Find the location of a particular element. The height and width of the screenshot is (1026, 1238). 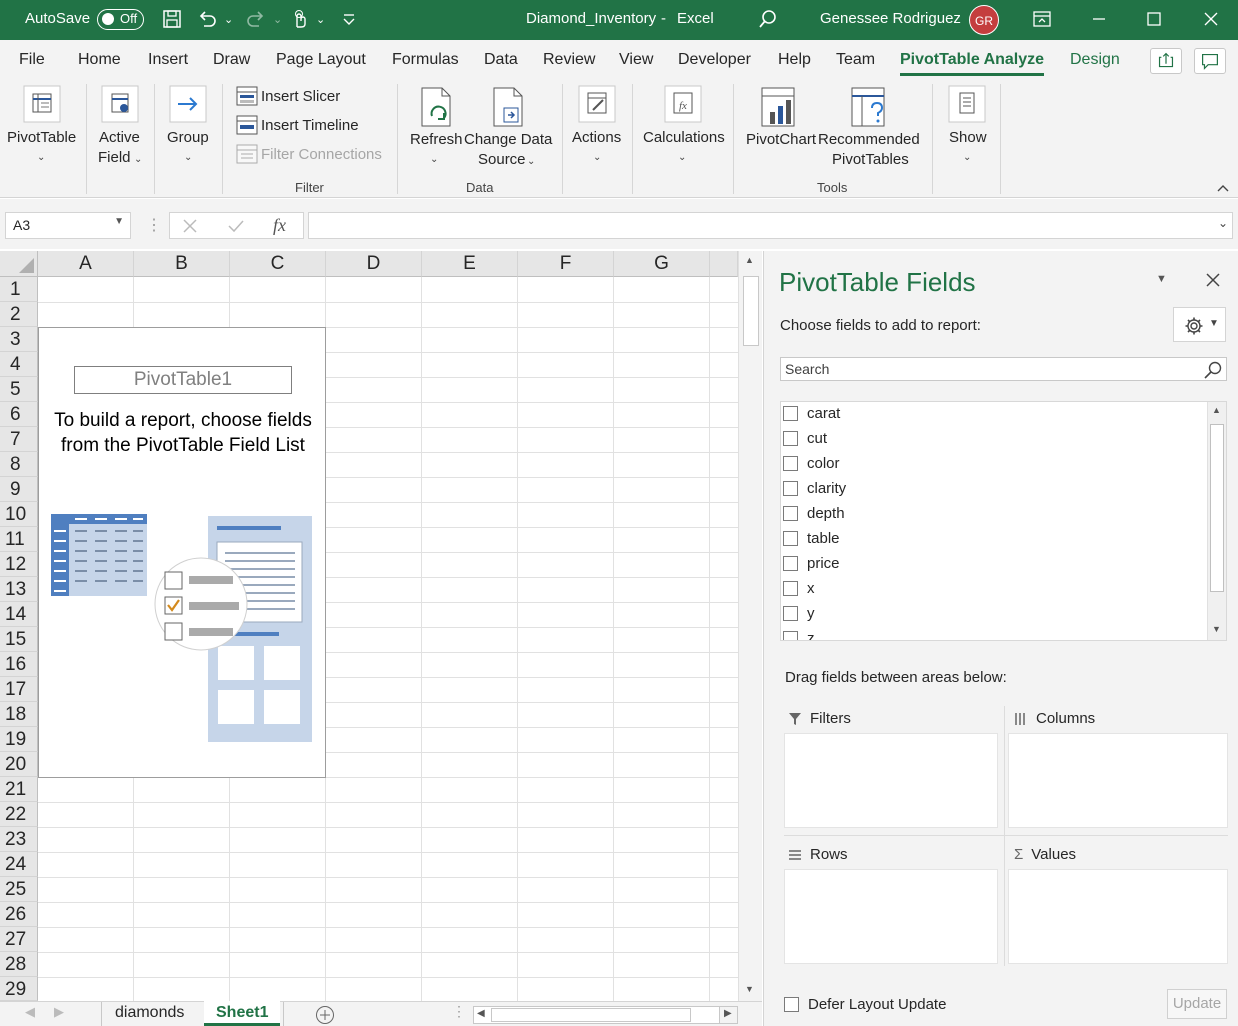

refresh-button: Refresh is located at coordinates (436, 139).